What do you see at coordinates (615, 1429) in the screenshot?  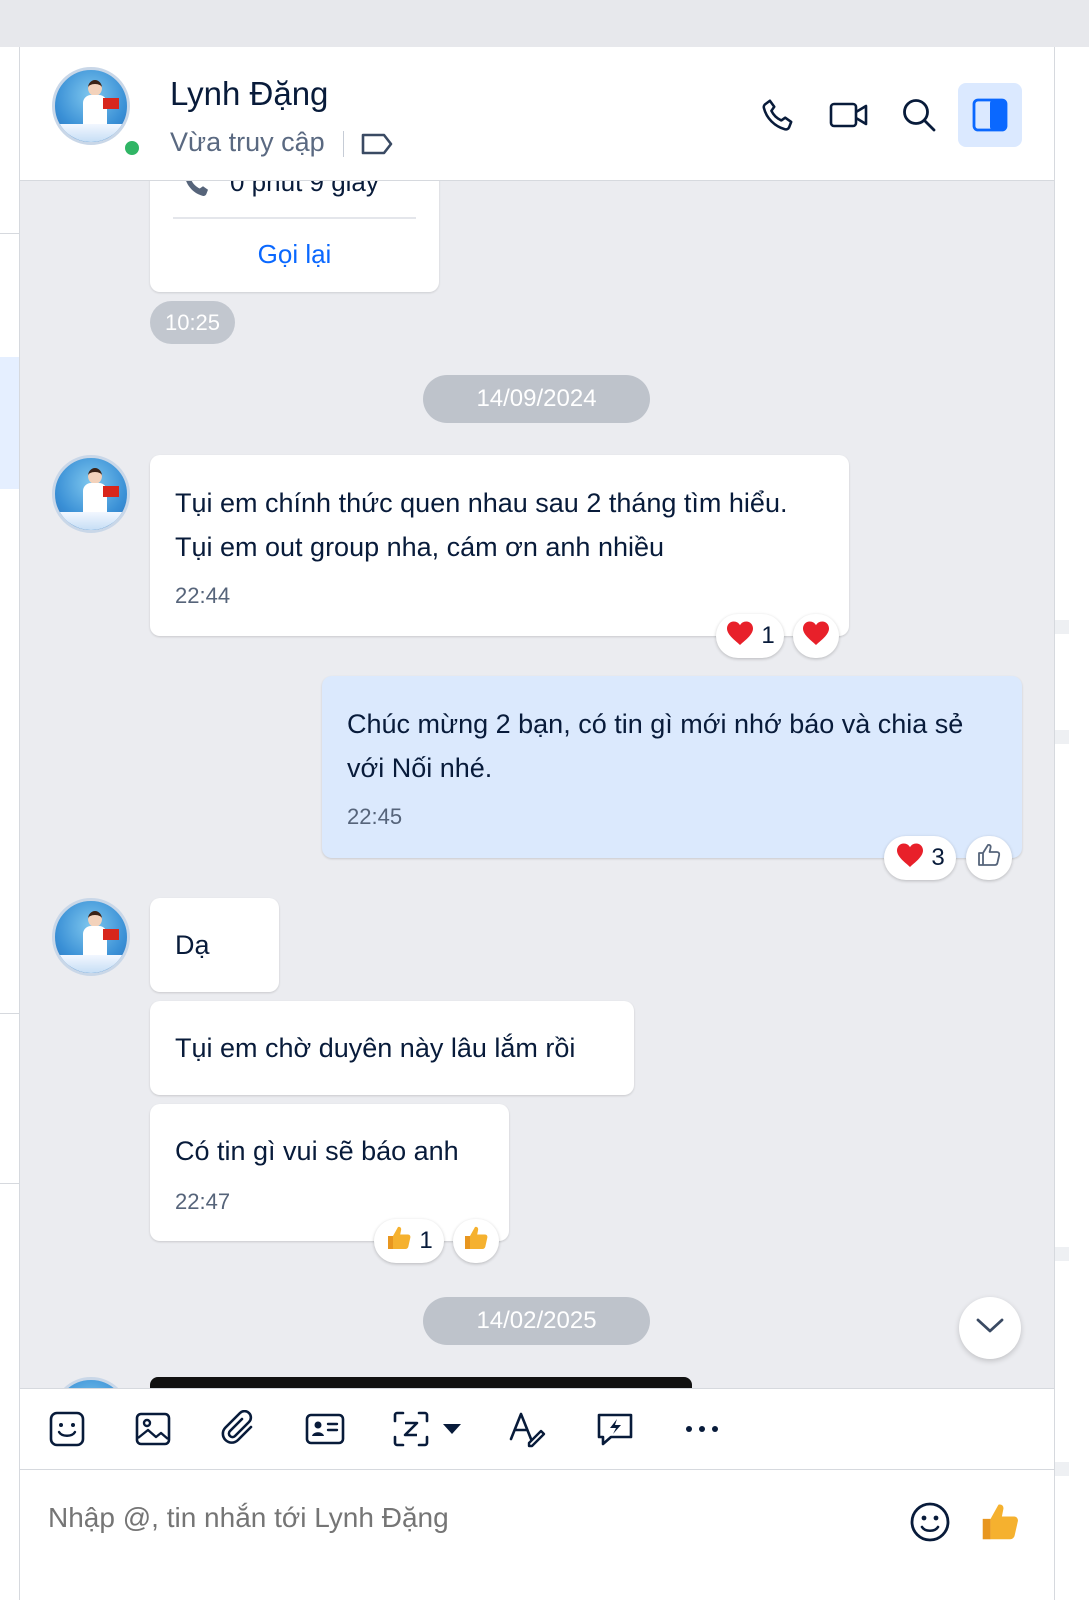 I see `quick-message-icon` at bounding box center [615, 1429].